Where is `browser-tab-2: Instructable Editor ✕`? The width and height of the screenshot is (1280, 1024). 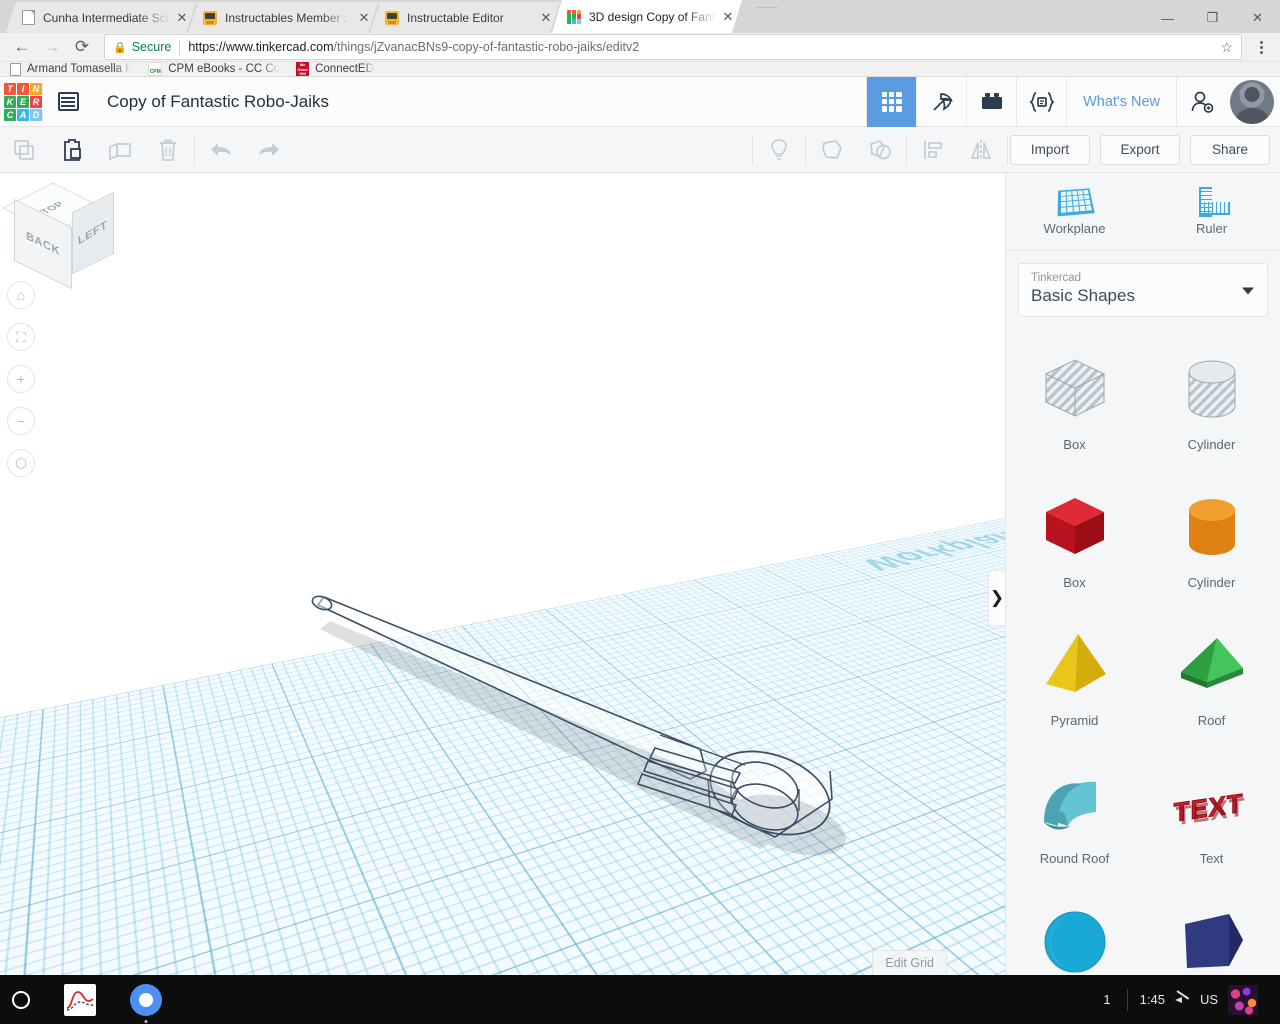 browser-tab-2: Instructable Editor ✕ is located at coordinates (465, 17).